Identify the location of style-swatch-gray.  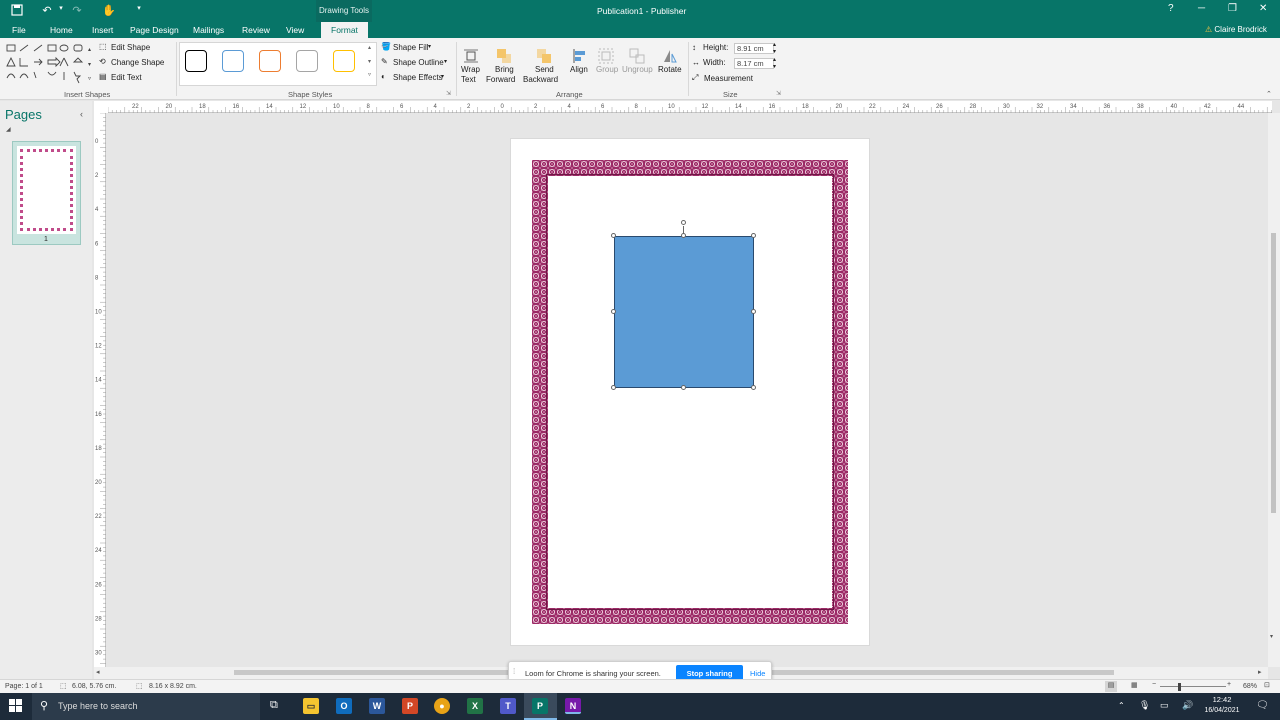
(307, 61).